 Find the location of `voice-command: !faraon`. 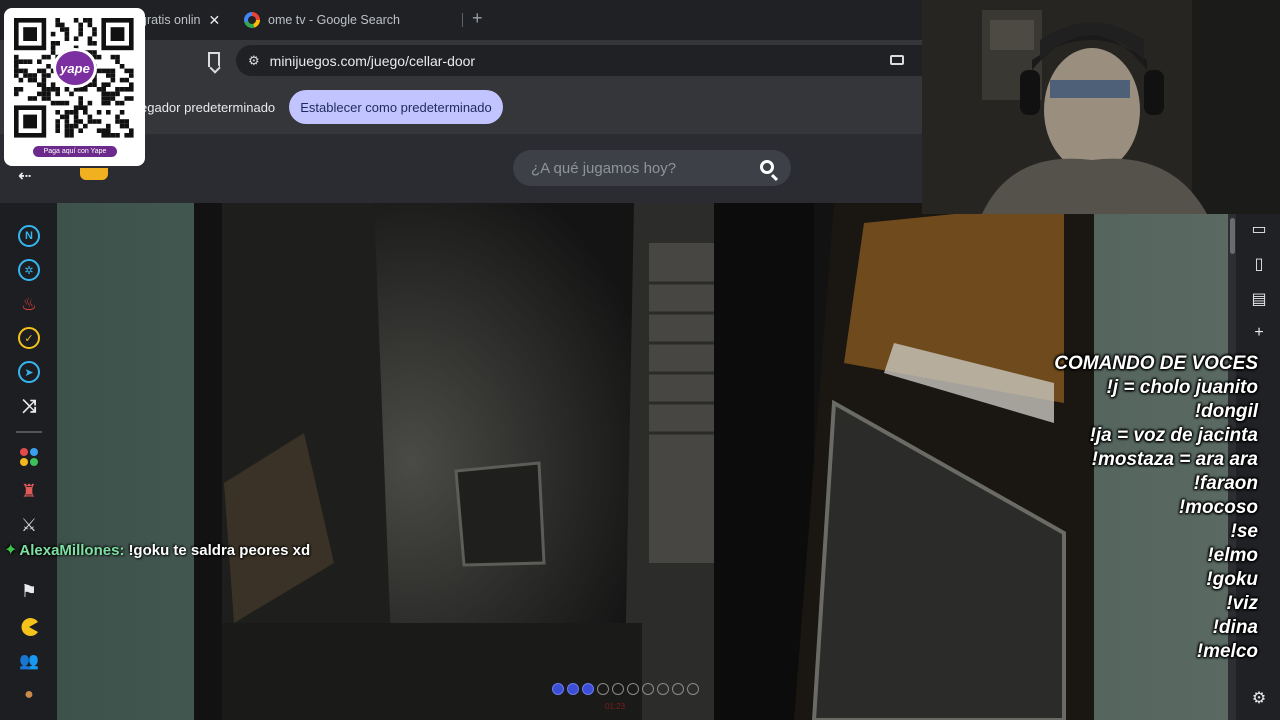

voice-command: !faraon is located at coordinates (1225, 483).